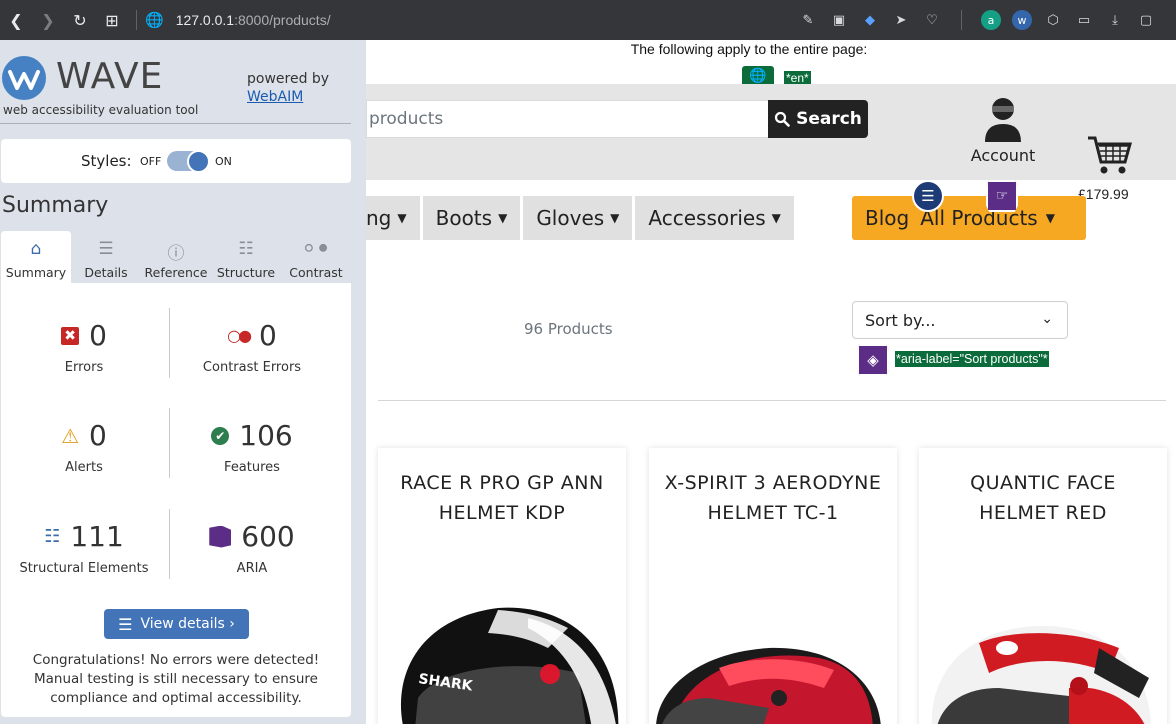 This screenshot has height=724, width=1176. Describe the element at coordinates (829, 119) in the screenshot. I see `search-button-label: Search` at that location.